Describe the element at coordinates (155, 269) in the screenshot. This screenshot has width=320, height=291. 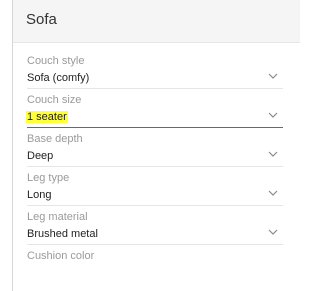
I see `cushion-color-field: Cushion color` at that location.